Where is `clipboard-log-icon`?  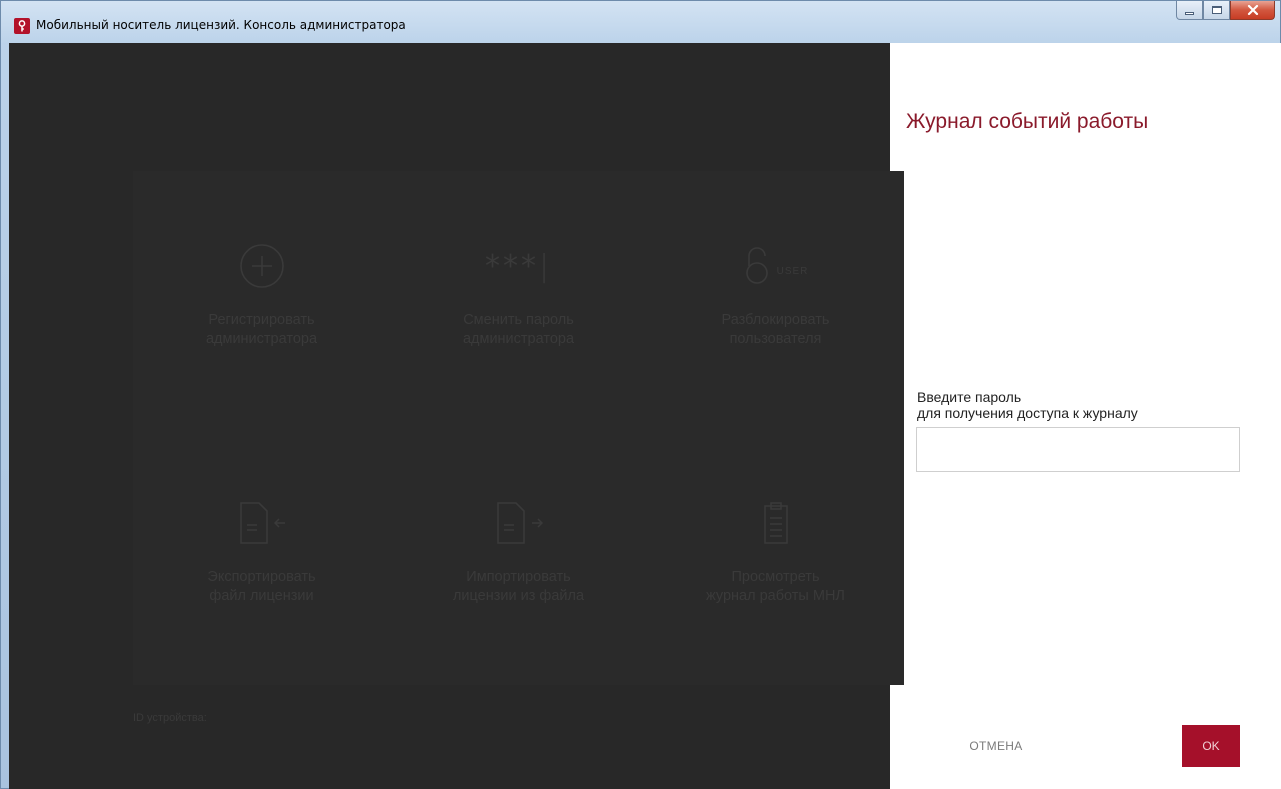
clipboard-log-icon is located at coordinates (775, 523).